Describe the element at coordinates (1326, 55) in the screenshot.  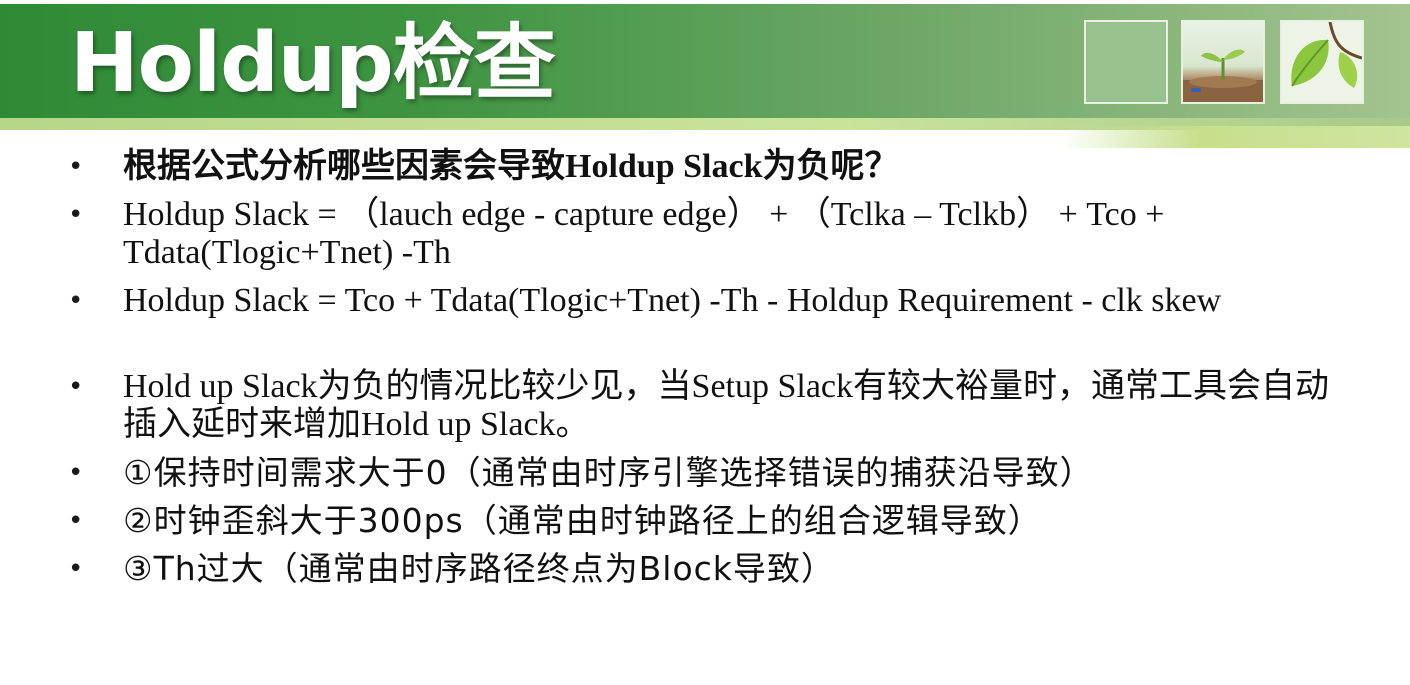
I see `leaf-icon` at that location.